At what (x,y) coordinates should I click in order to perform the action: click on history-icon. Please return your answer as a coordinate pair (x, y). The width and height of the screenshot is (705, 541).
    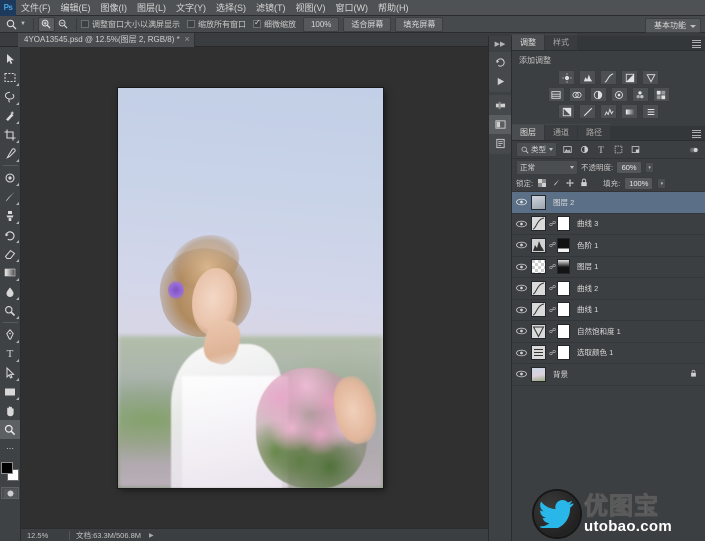
    Looking at the image, I should click on (500, 62).